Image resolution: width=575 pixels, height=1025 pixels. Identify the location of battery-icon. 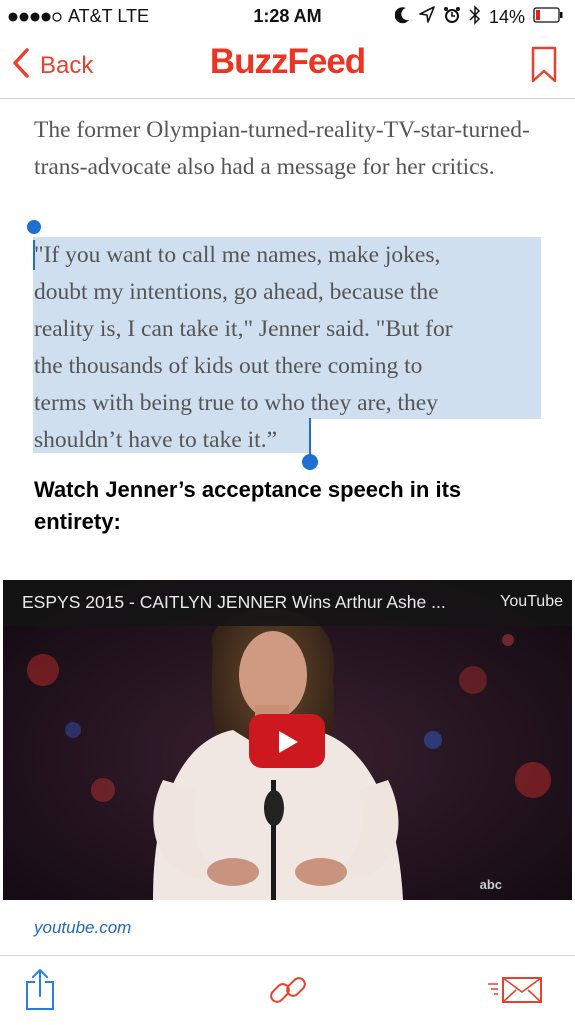
(548, 17).